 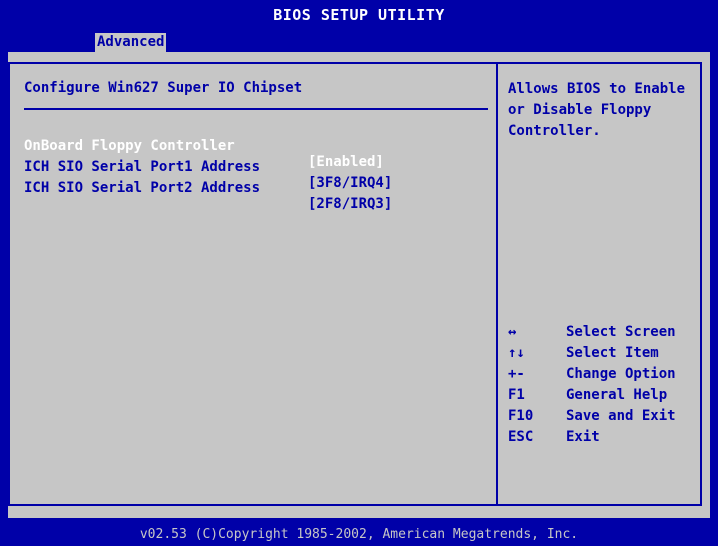 I want to click on key-desc: Select Screen, so click(x=621, y=332).